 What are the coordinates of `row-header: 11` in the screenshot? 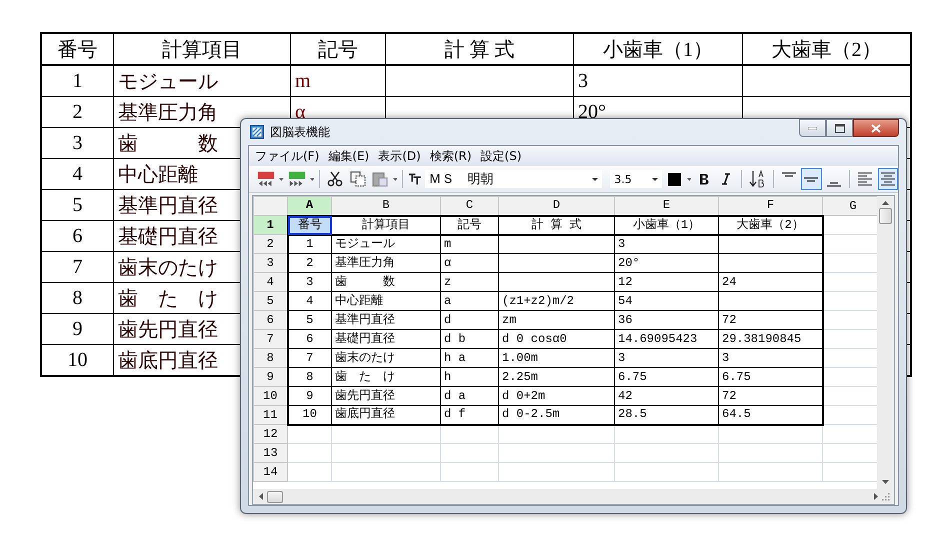 It's located at (271, 415).